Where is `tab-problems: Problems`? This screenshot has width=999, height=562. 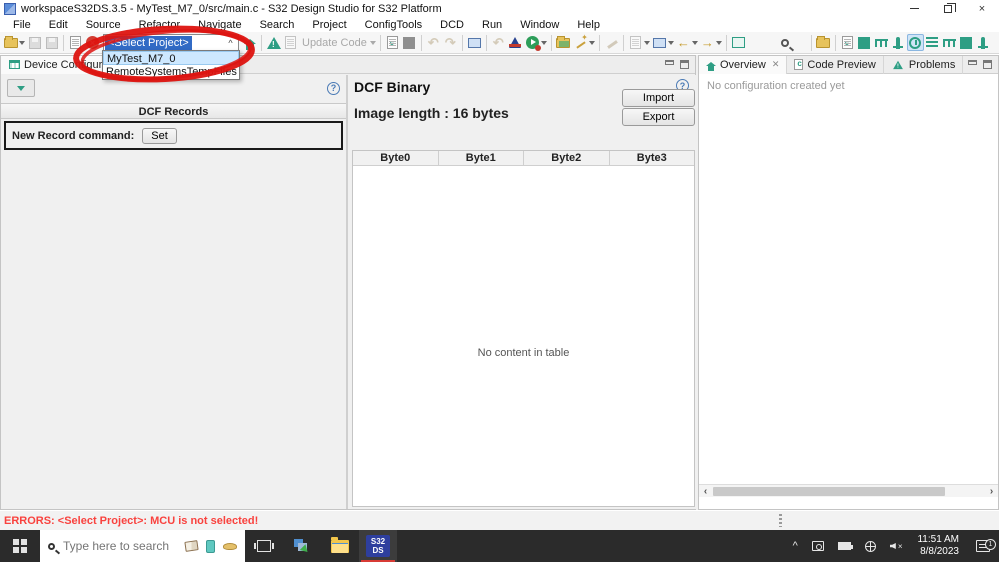 tab-problems: Problems is located at coordinates (924, 64).